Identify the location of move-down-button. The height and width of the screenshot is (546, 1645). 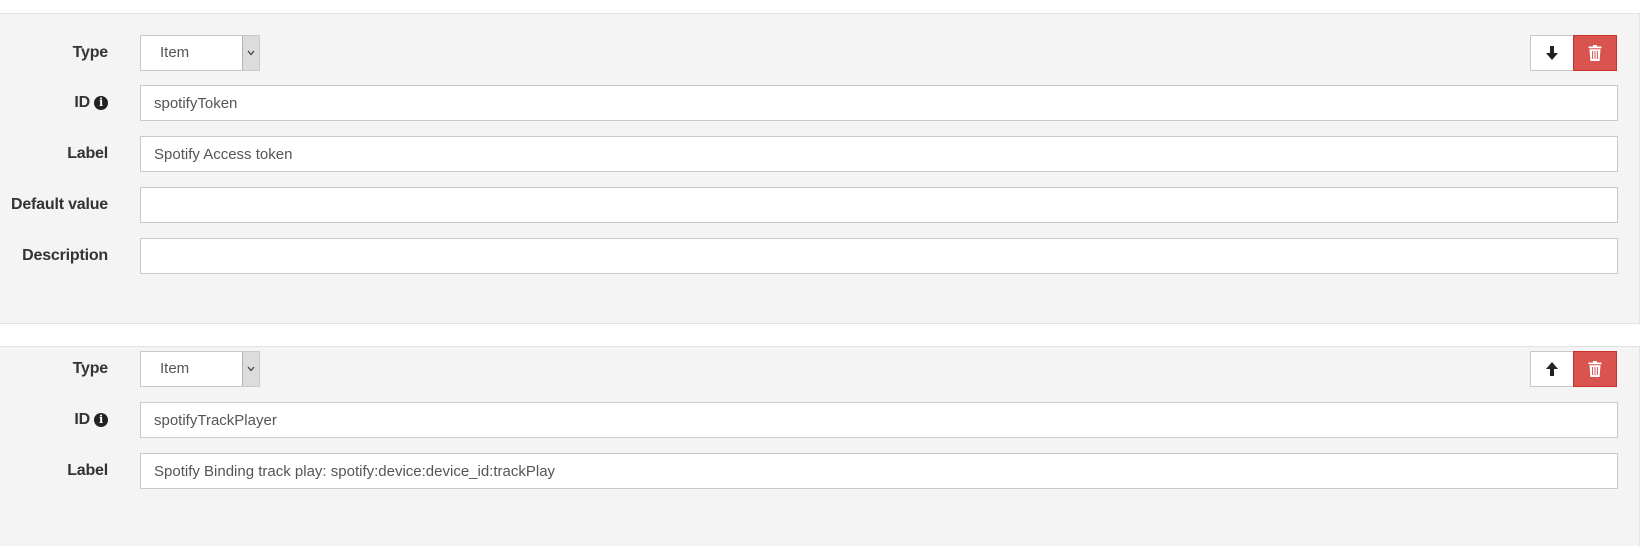
(1551, 53).